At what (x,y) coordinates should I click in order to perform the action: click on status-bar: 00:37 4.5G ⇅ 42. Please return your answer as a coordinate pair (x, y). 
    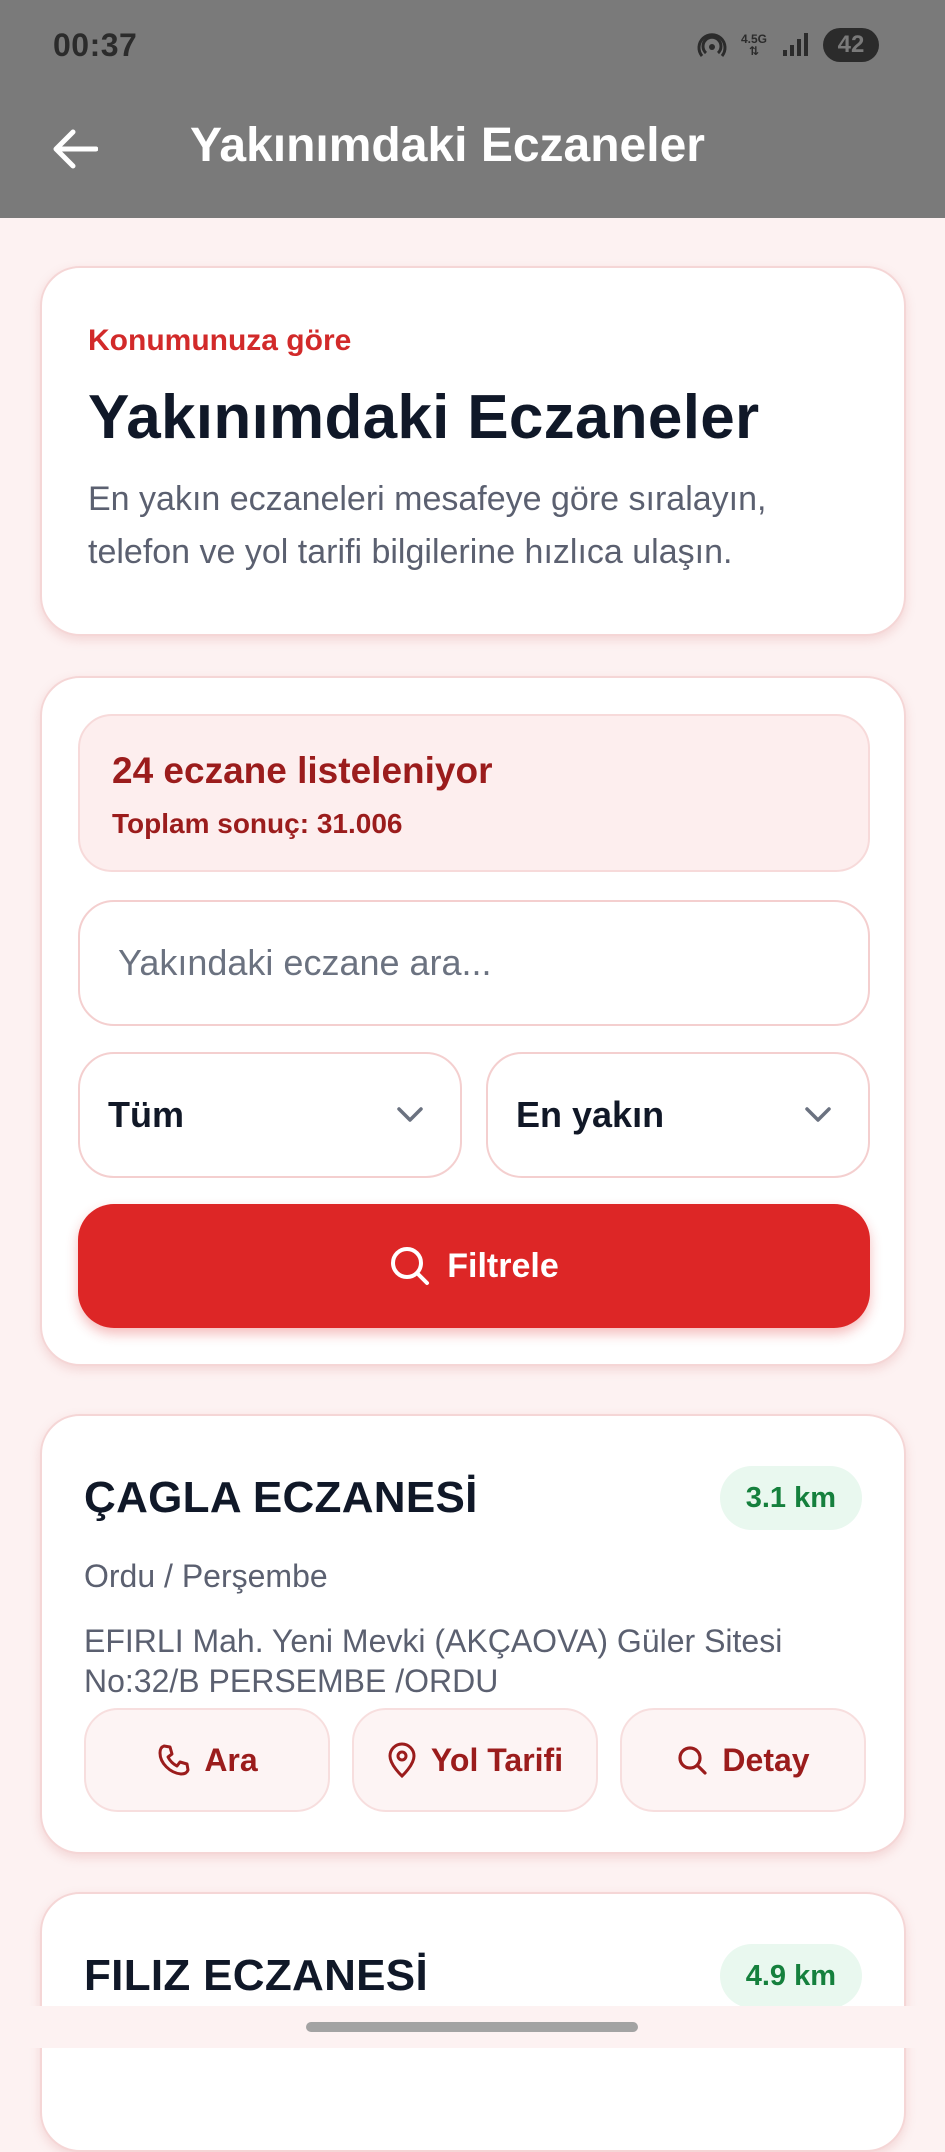
    Looking at the image, I should click on (472, 45).